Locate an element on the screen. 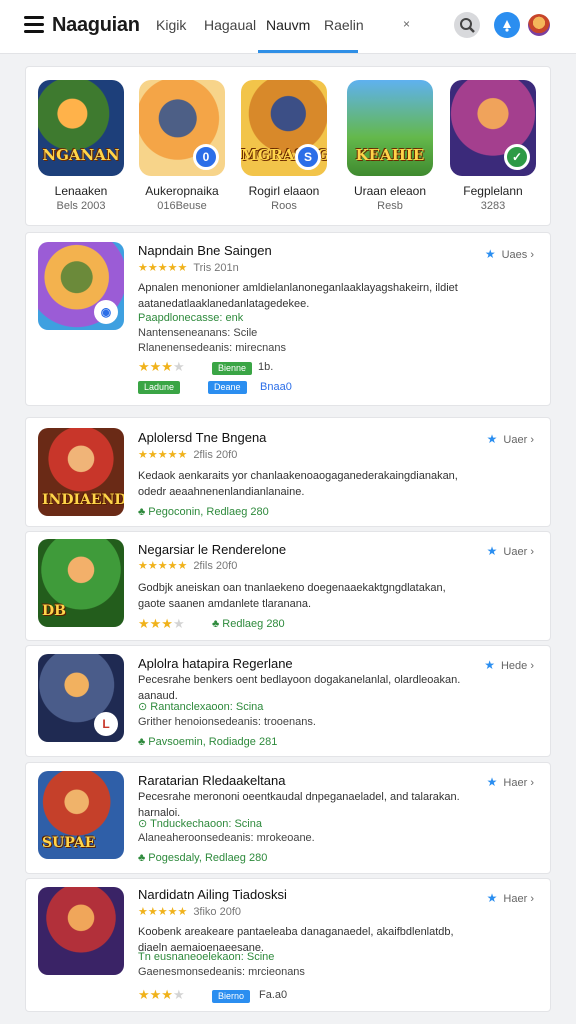 Image resolution: width=576 pixels, height=1024 pixels. info-line-1: ♣ Redlaeg 280 is located at coordinates (248, 624).